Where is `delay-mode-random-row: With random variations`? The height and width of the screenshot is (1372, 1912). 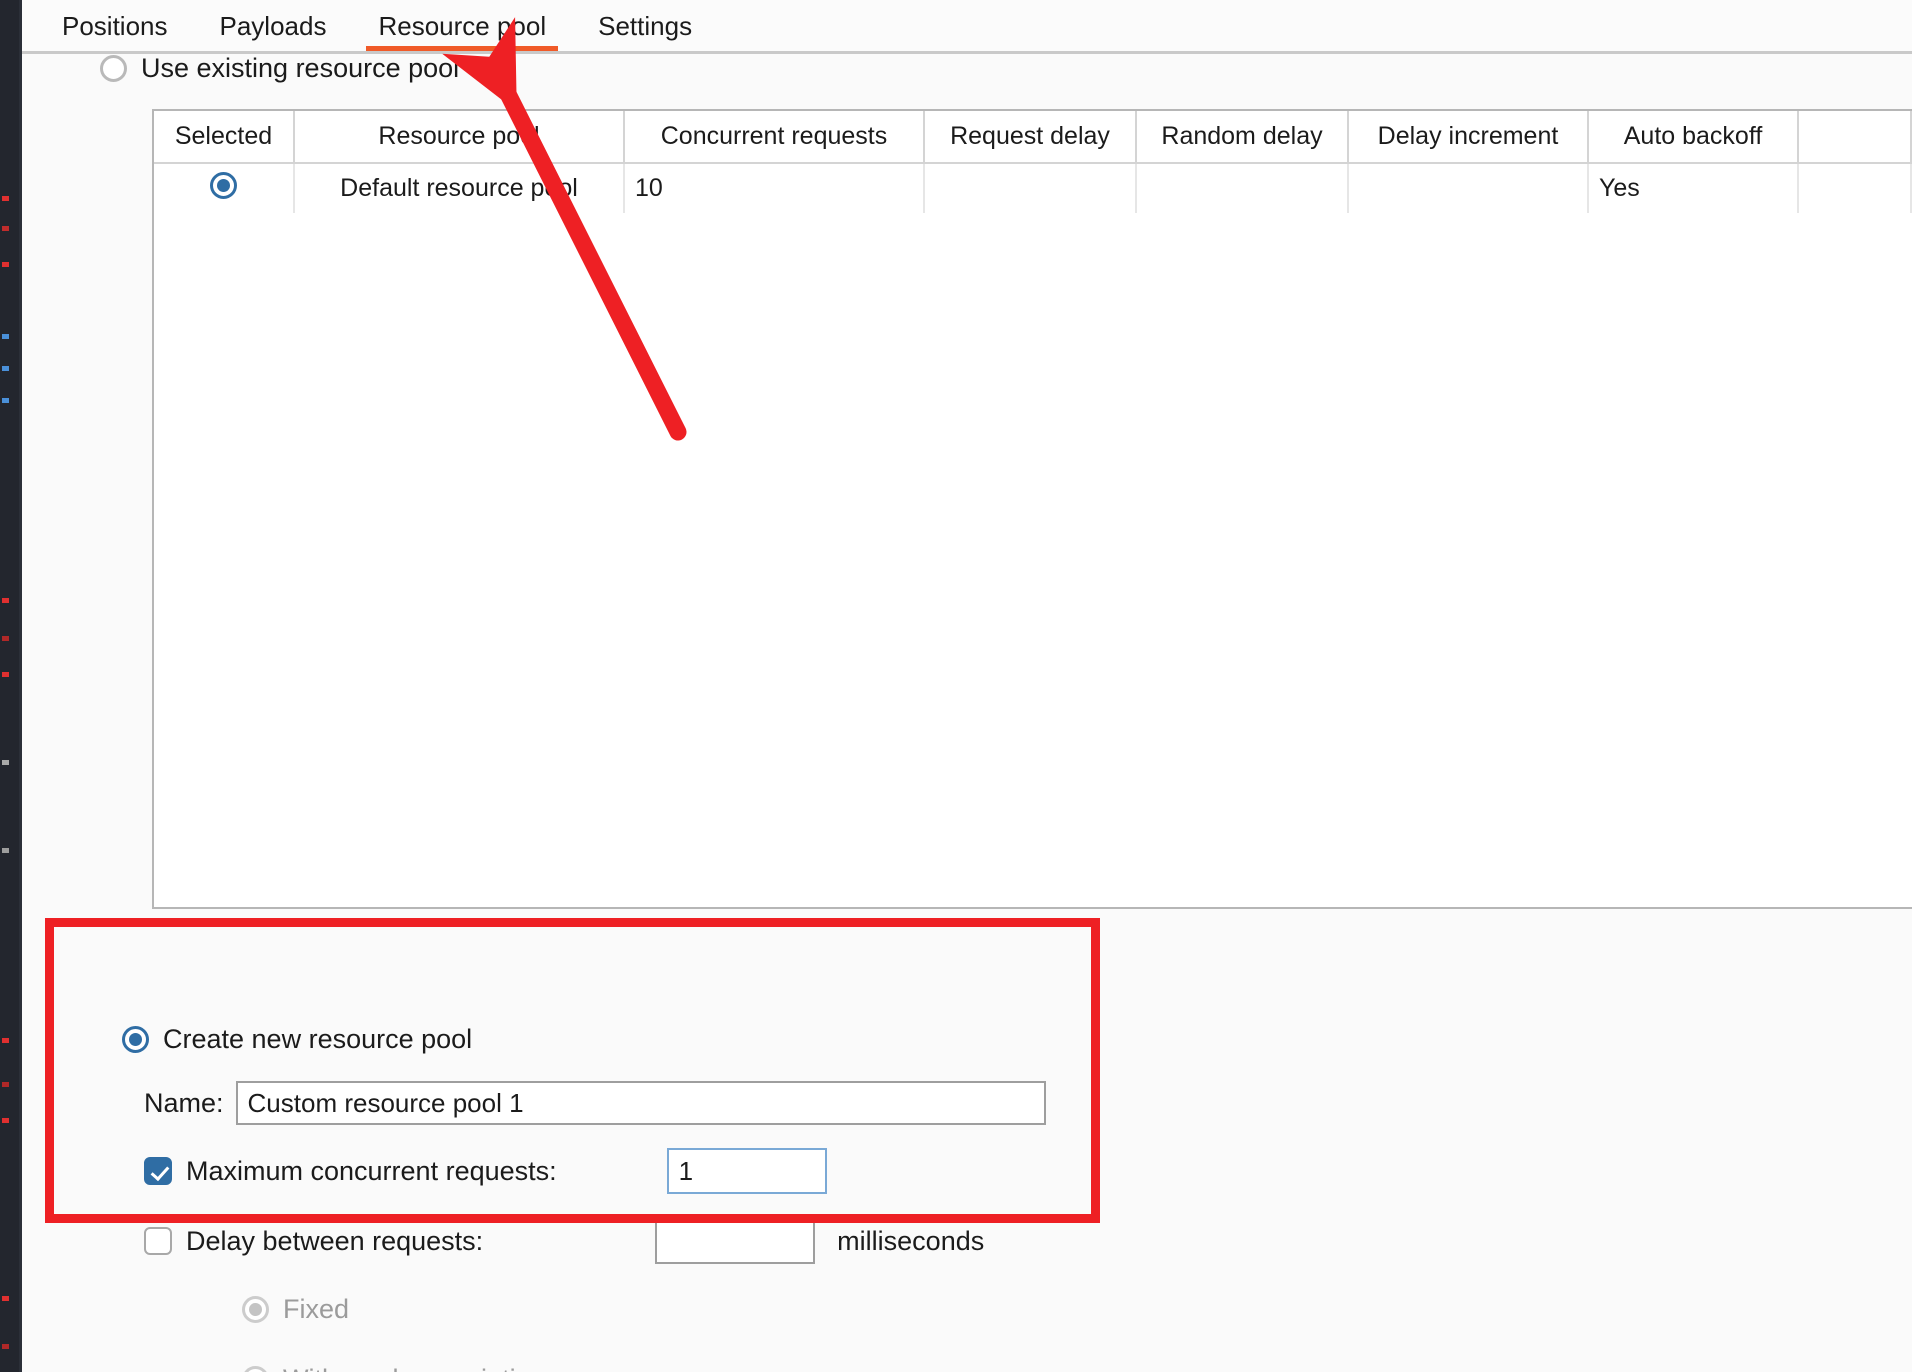
delay-mode-random-row: With random variations is located at coordinates (732, 1364).